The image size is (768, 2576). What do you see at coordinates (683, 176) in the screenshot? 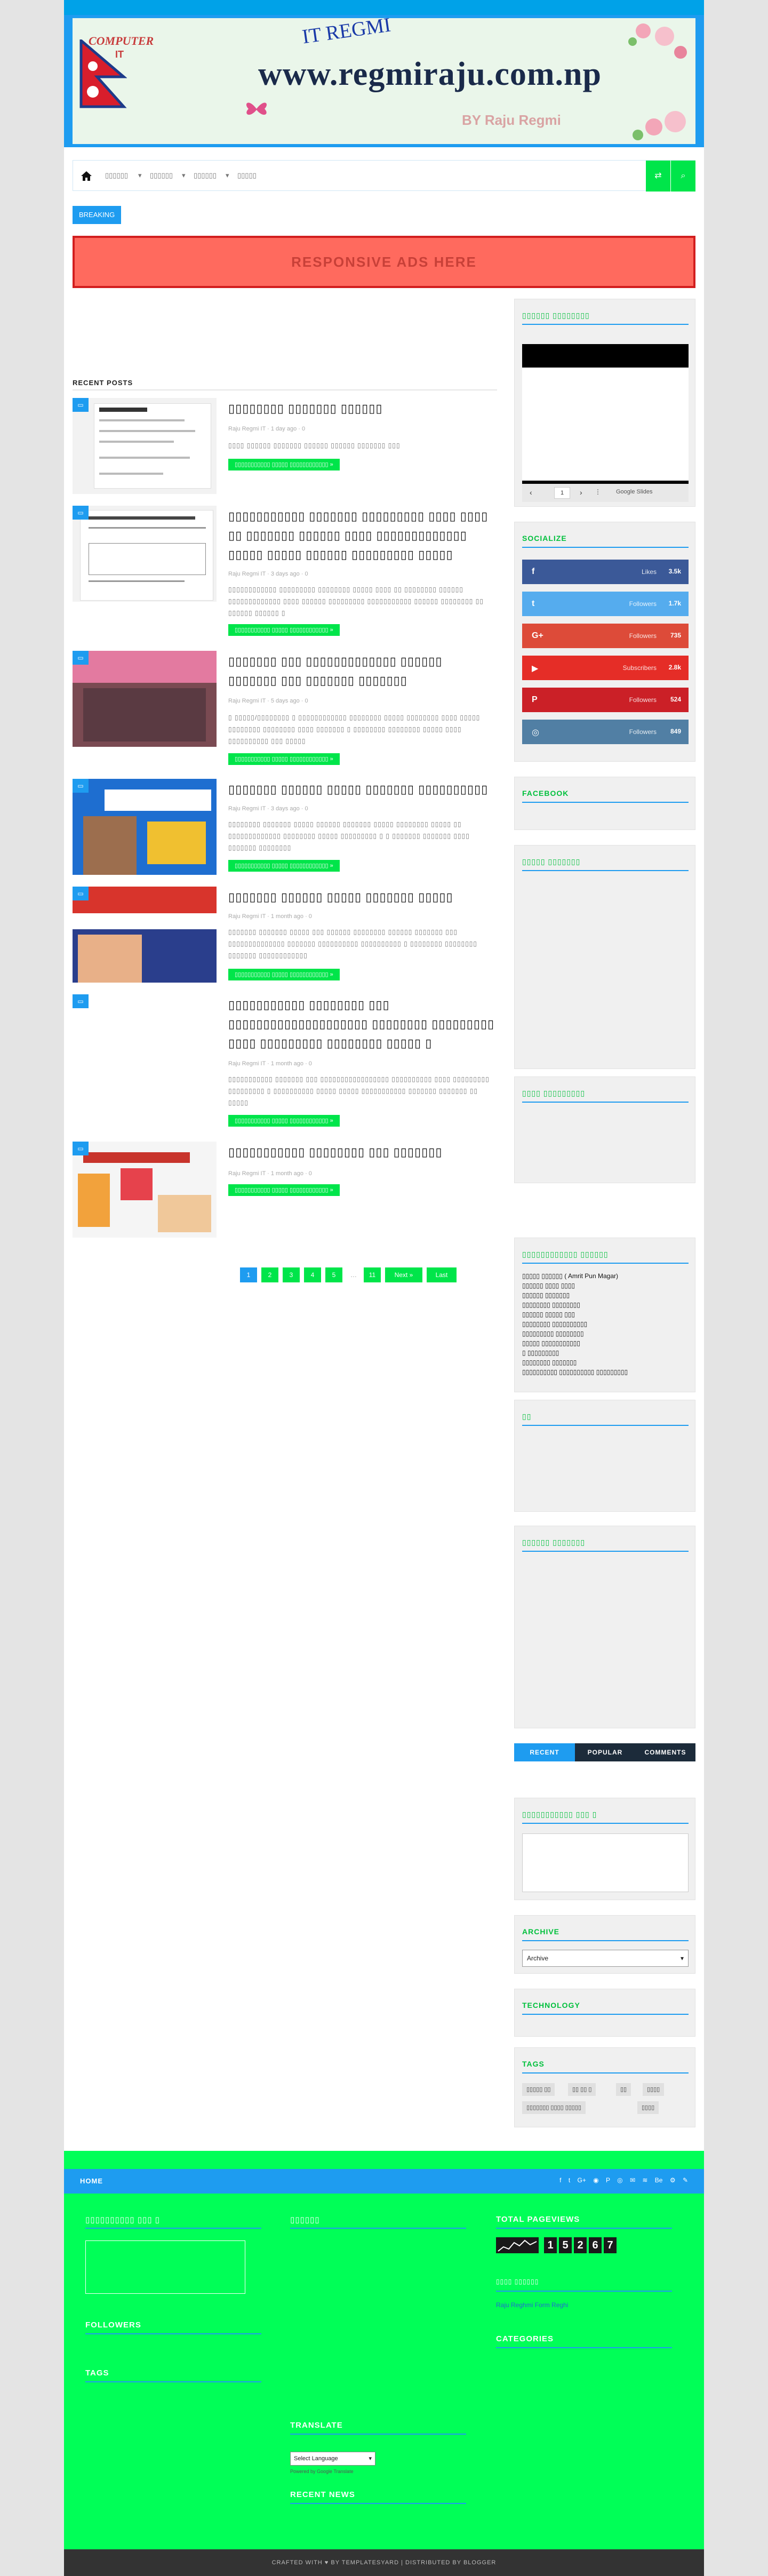
I see `search-button: ⌕` at bounding box center [683, 176].